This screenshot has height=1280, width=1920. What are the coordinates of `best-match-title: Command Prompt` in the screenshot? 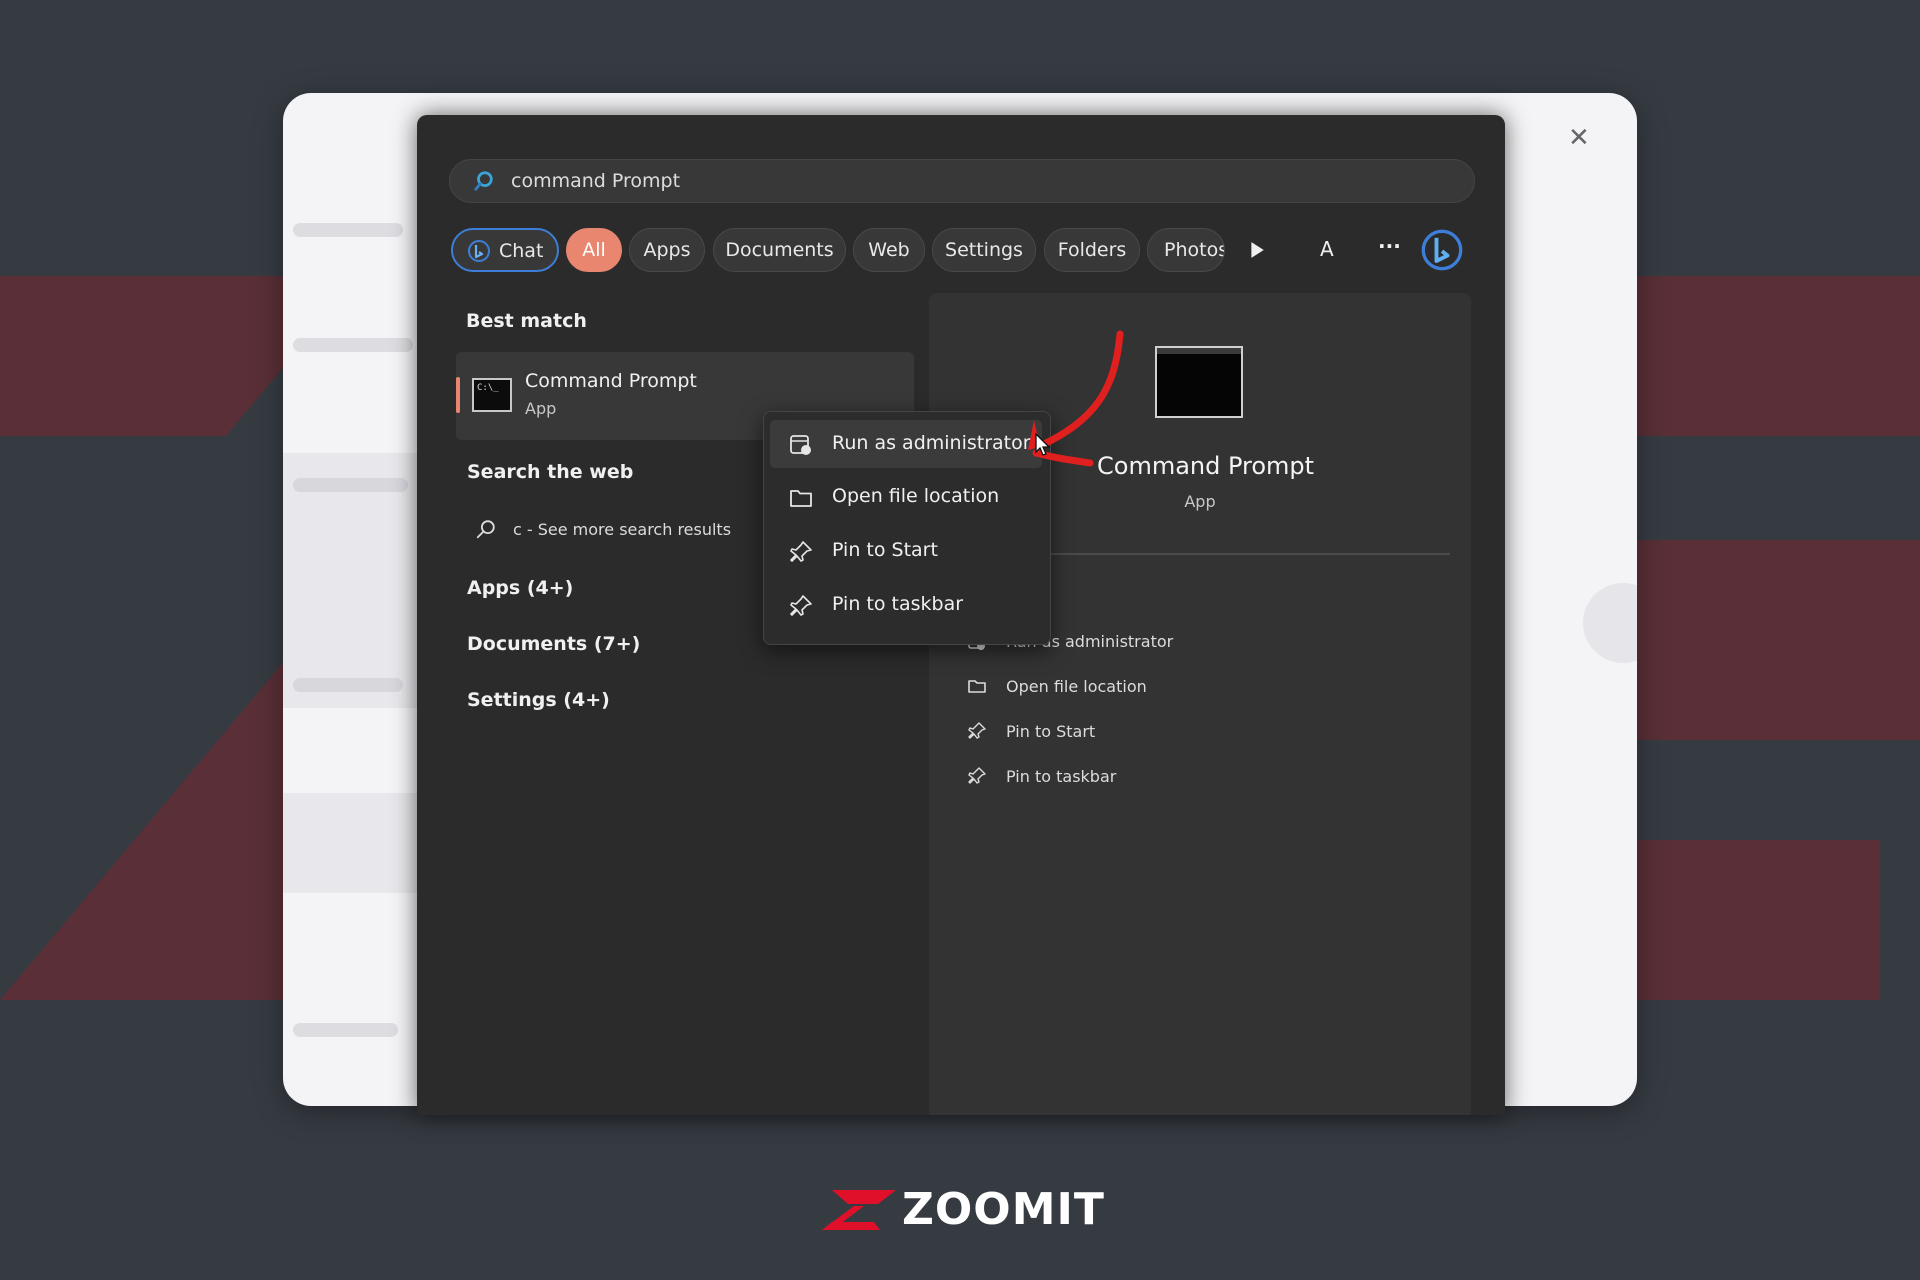 It's located at (611, 381).